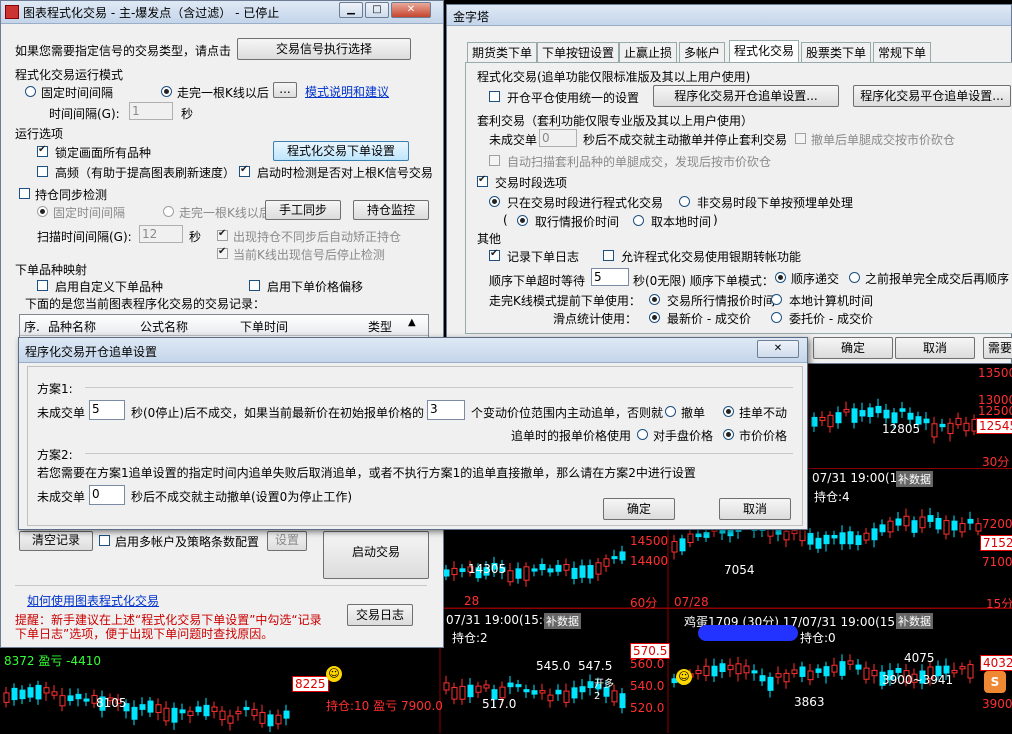  I want to click on cancel-order-radio, so click(670, 411).